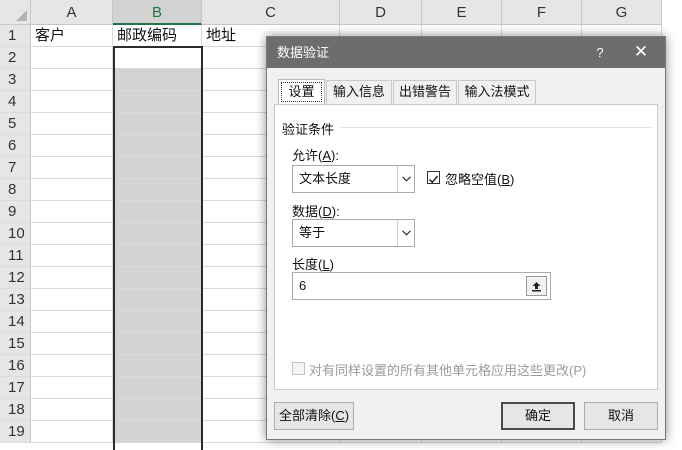 The height and width of the screenshot is (450, 682). What do you see at coordinates (15, 124) in the screenshot?
I see `row-header-5: 5` at bounding box center [15, 124].